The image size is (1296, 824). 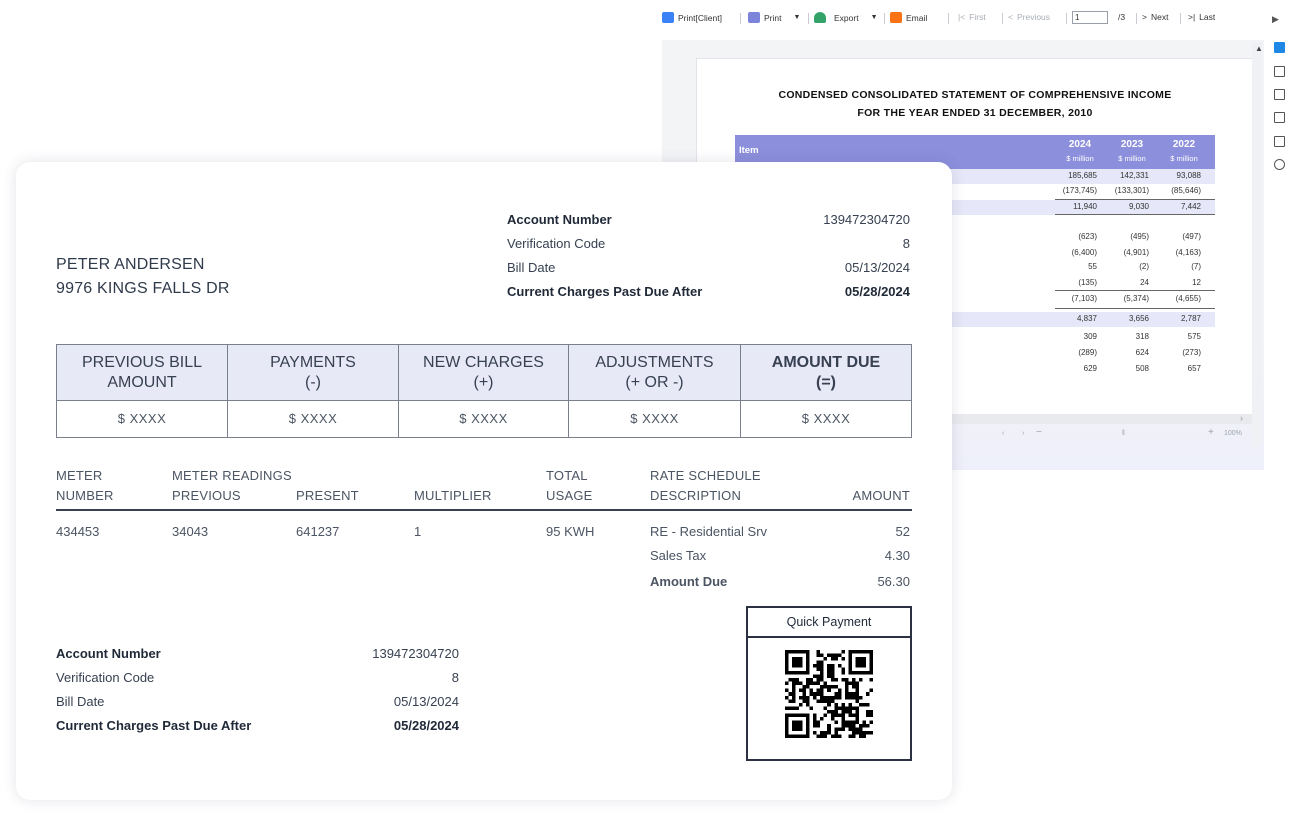 What do you see at coordinates (1279, 47) in the screenshot?
I see `layout-icon` at bounding box center [1279, 47].